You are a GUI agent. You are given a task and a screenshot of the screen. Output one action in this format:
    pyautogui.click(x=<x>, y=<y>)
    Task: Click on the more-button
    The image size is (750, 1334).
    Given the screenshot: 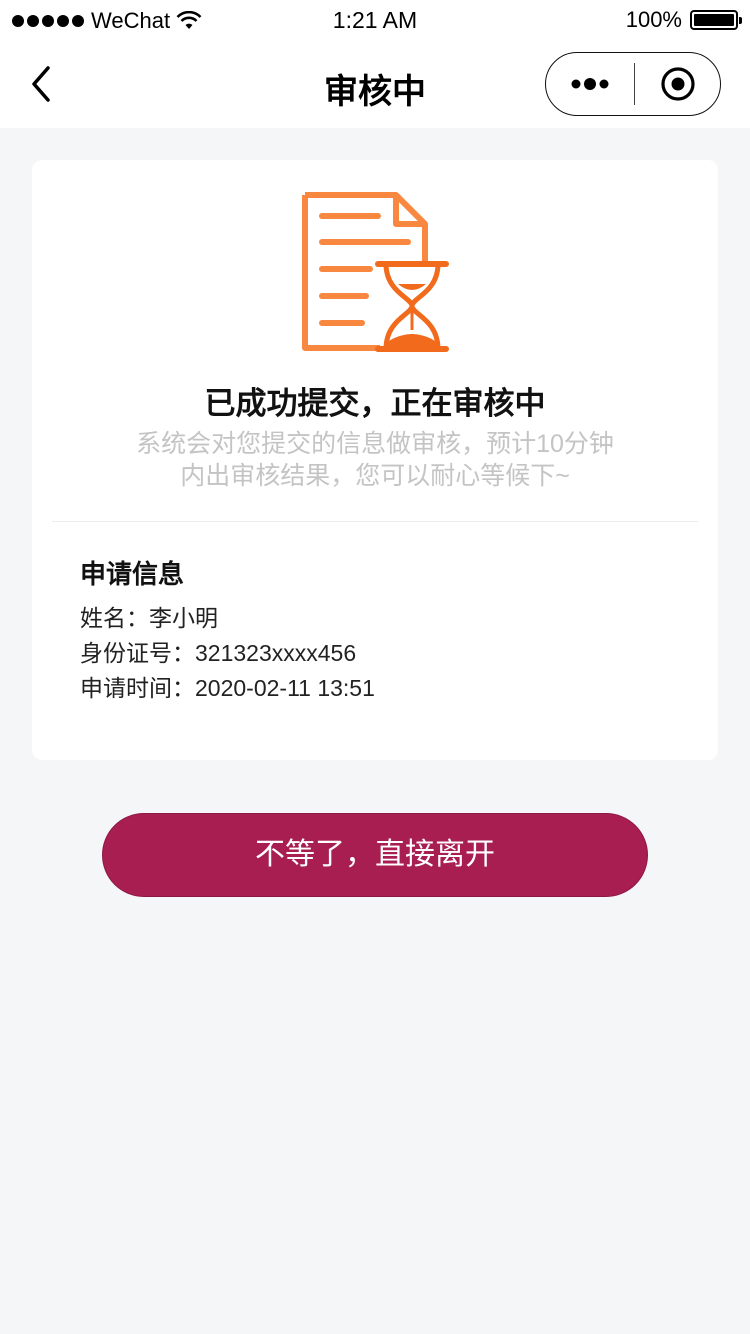 What is the action you would take?
    pyautogui.click(x=590, y=84)
    